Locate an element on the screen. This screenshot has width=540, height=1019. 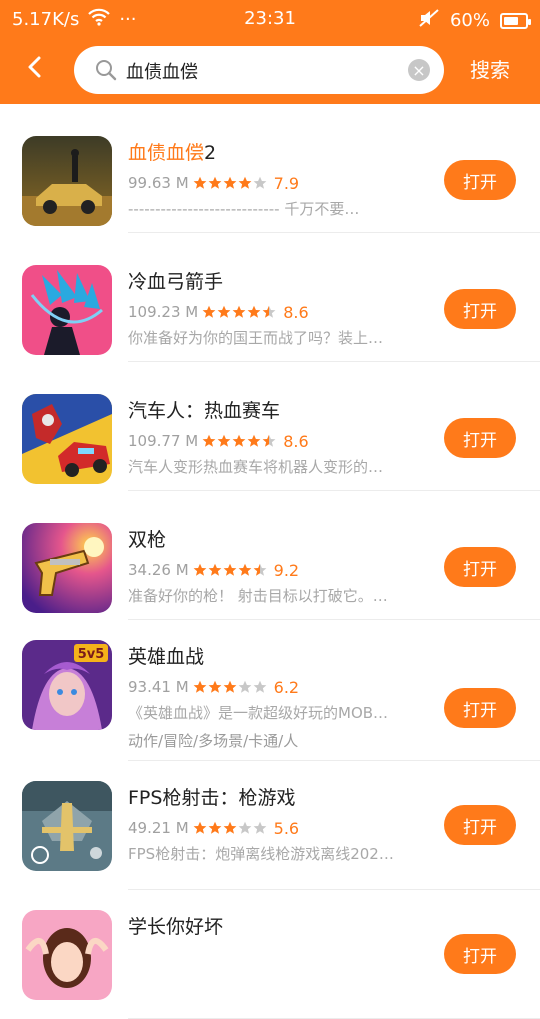
app-title: 双枪 is located at coordinates (147, 540).